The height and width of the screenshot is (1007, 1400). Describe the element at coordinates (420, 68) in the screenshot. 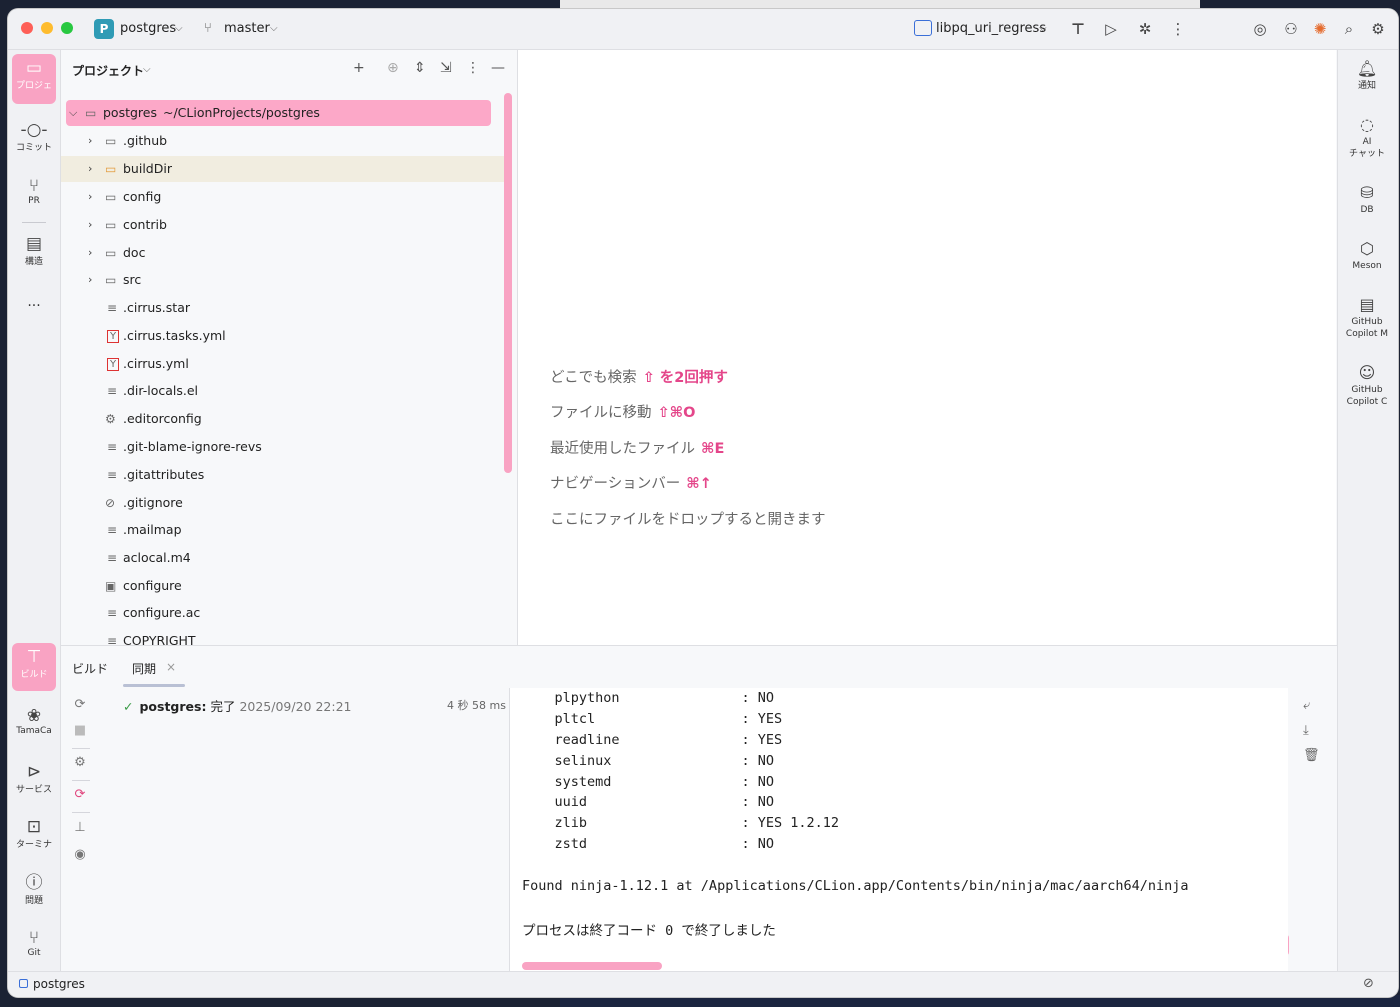

I see `expand-all-icon: ⇕` at that location.